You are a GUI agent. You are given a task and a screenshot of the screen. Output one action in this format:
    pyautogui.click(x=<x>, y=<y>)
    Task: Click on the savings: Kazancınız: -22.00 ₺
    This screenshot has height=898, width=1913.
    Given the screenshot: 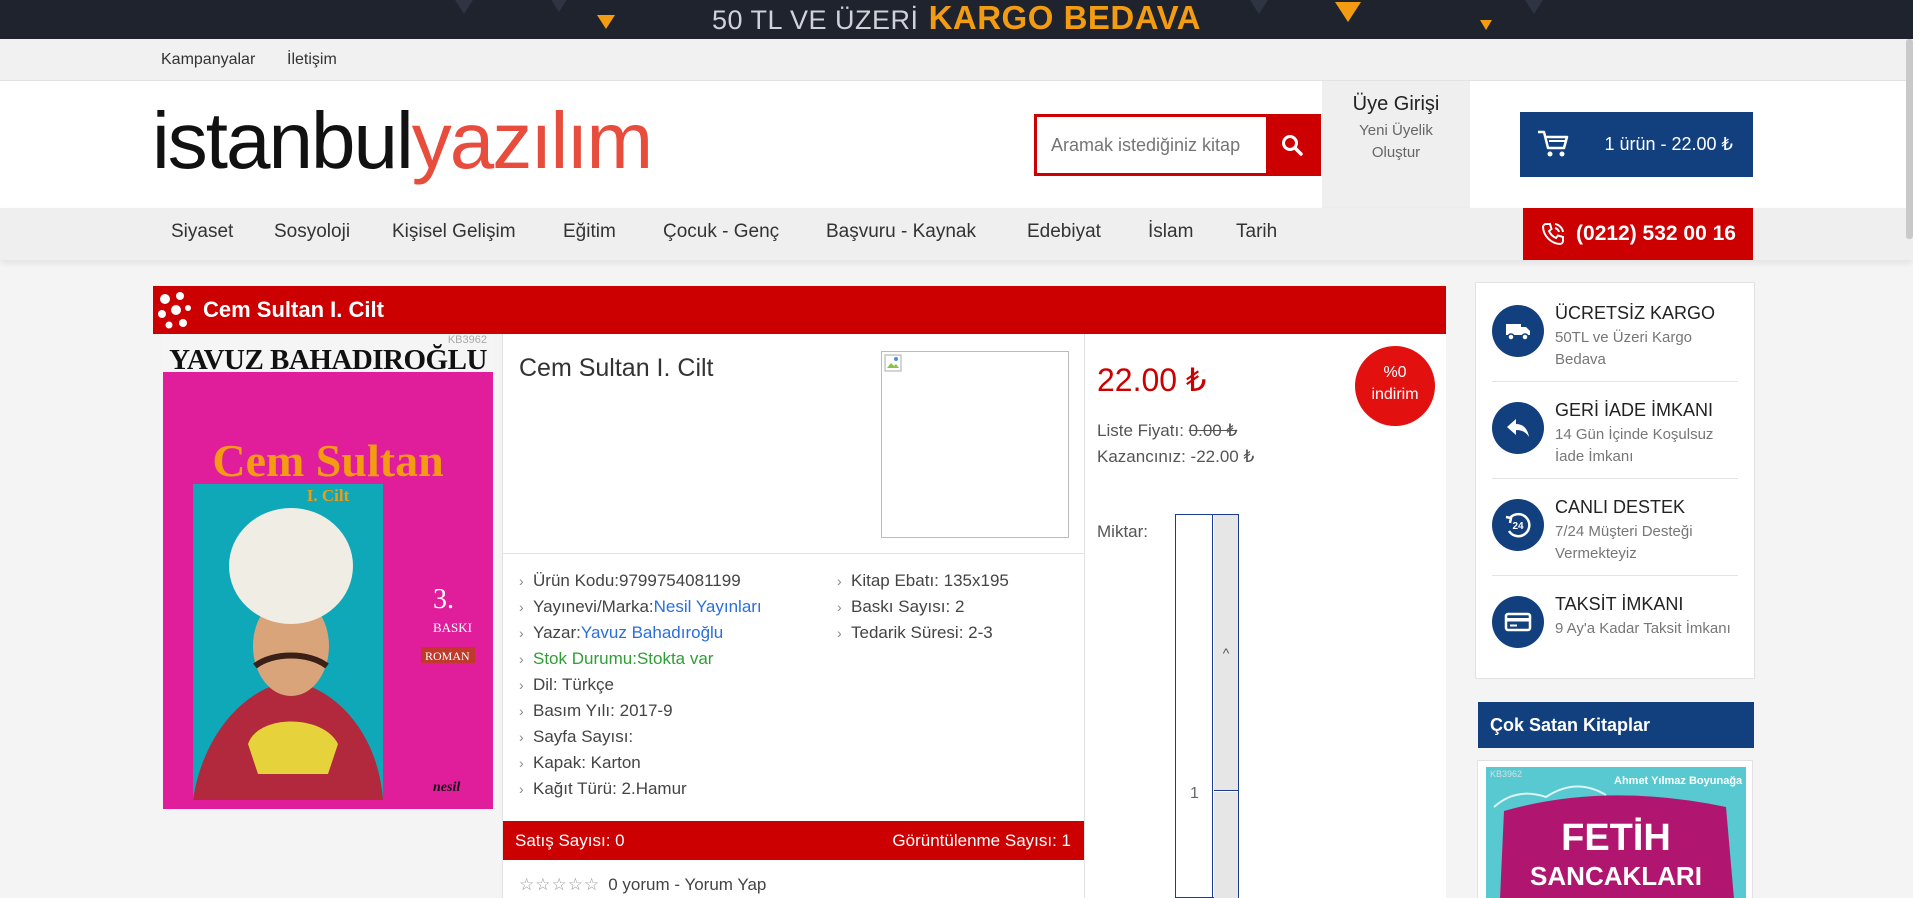 What is the action you would take?
    pyautogui.click(x=1176, y=456)
    